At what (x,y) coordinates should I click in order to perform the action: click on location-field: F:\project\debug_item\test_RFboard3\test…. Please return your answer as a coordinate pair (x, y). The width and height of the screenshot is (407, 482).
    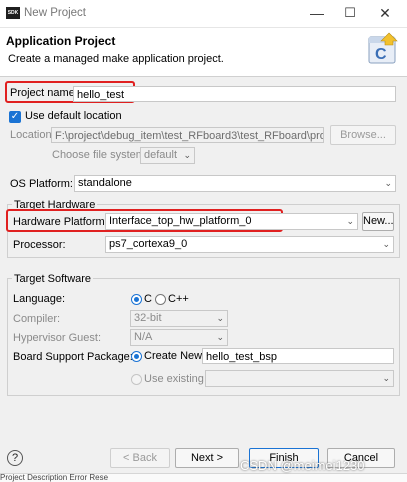
    Looking at the image, I should click on (187, 135).